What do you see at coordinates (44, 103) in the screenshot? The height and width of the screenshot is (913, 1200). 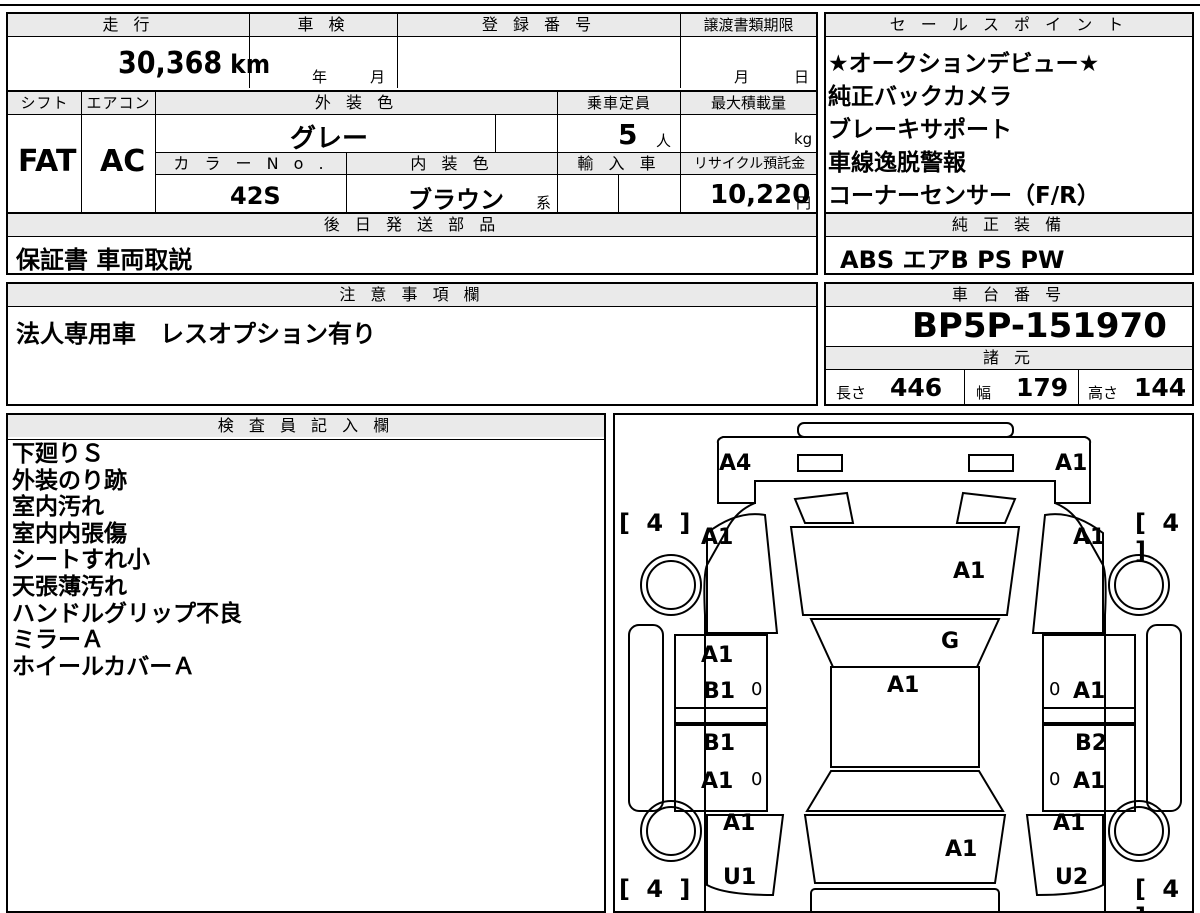 I see `shift-header: シフト` at bounding box center [44, 103].